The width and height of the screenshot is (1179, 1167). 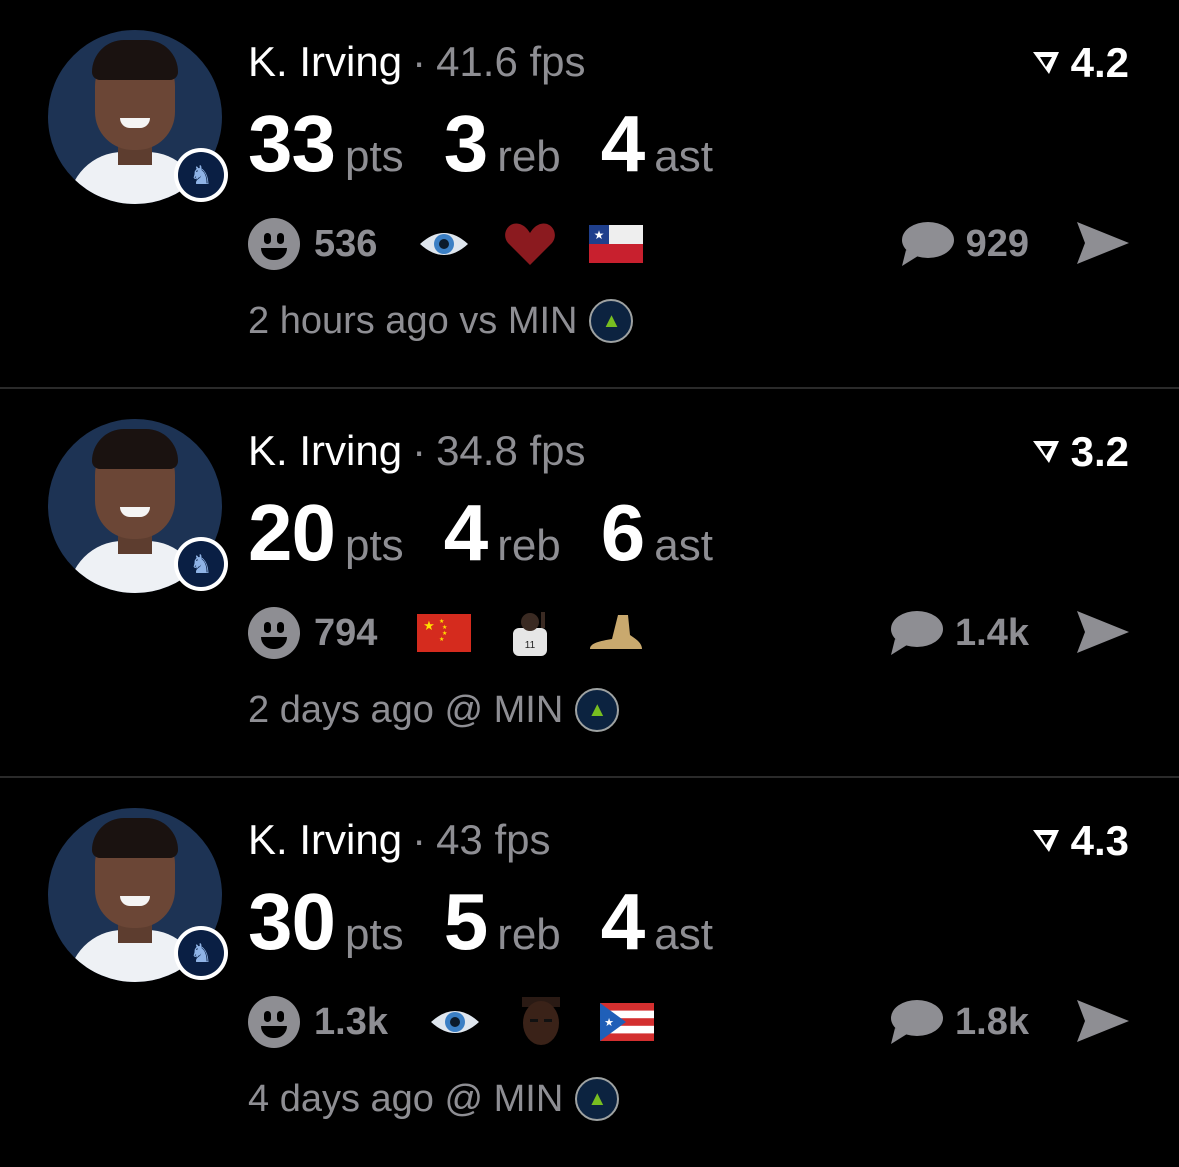 I want to click on reactions: 794 ★ ★ ★ ★ ★ 11, so click(x=460, y=633).